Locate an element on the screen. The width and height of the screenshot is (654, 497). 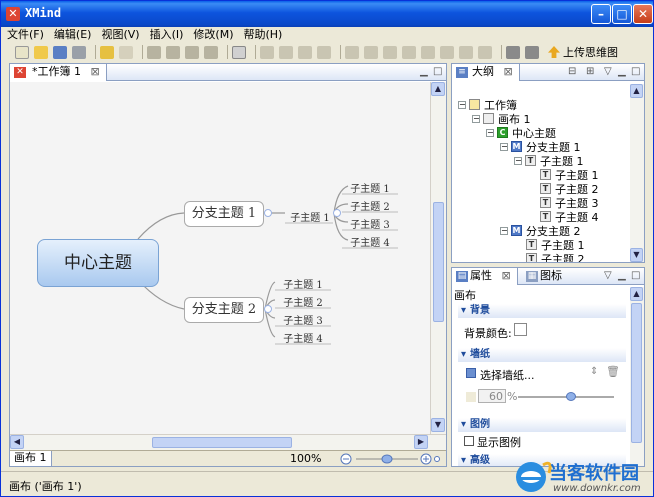
image-icon is located at coordinates (371, 52).